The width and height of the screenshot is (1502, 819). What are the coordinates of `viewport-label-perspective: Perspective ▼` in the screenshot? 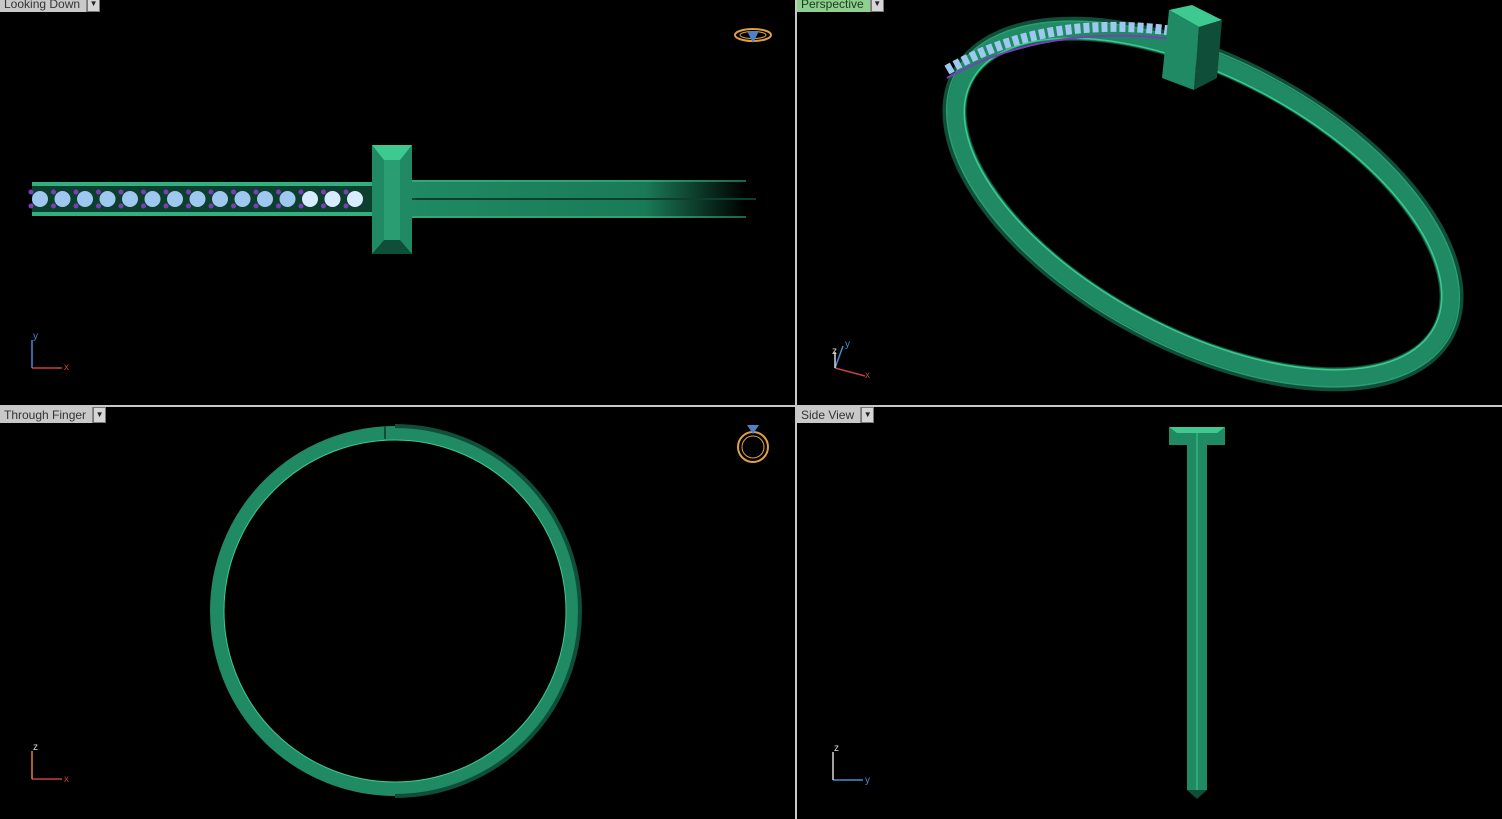 It's located at (840, 6).